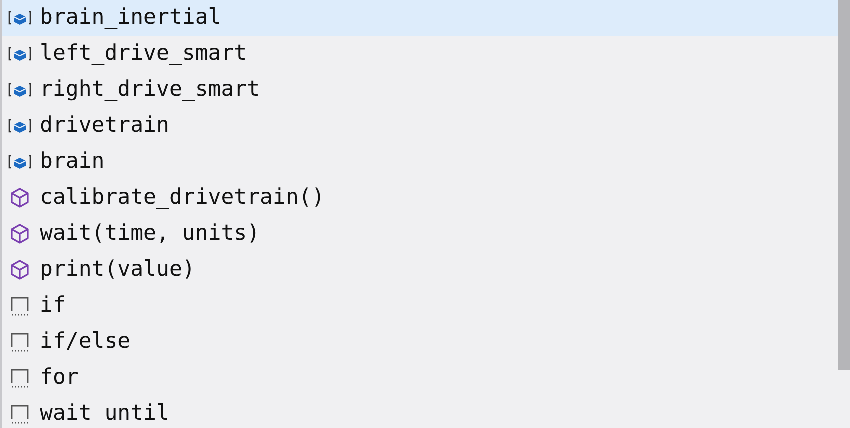 This screenshot has height=428, width=850. I want to click on suggestion-item: brain, so click(420, 162).